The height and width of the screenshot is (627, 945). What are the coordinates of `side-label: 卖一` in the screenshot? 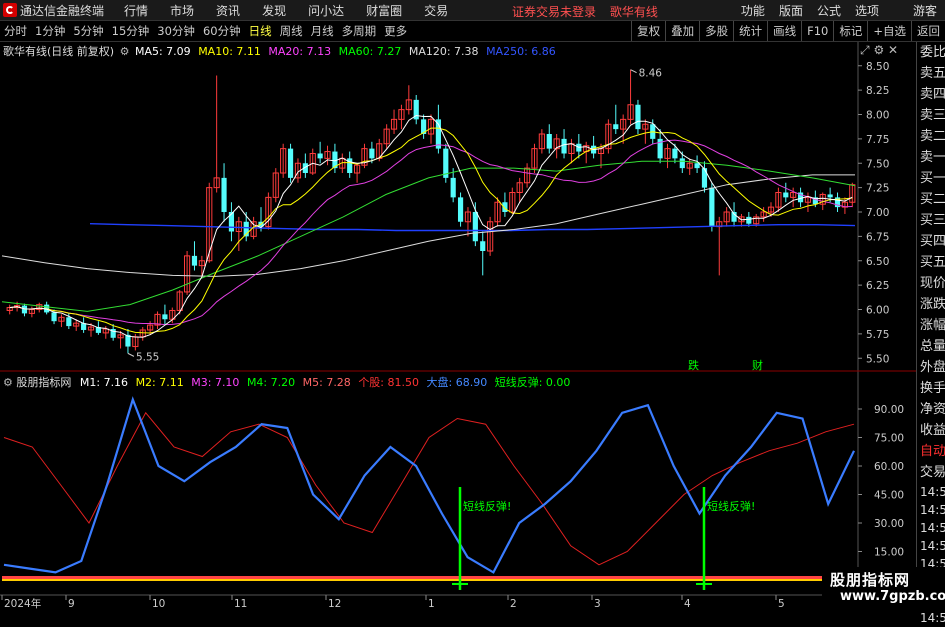 It's located at (931, 157).